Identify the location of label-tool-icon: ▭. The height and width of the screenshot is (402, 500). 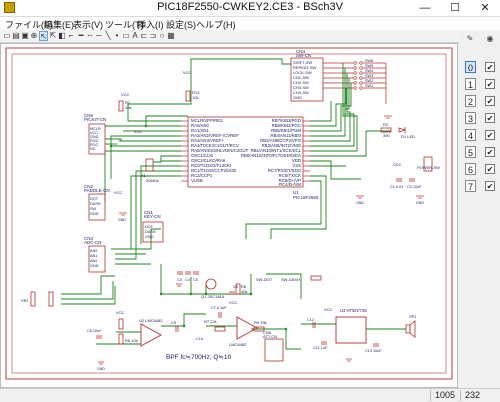
(126, 35).